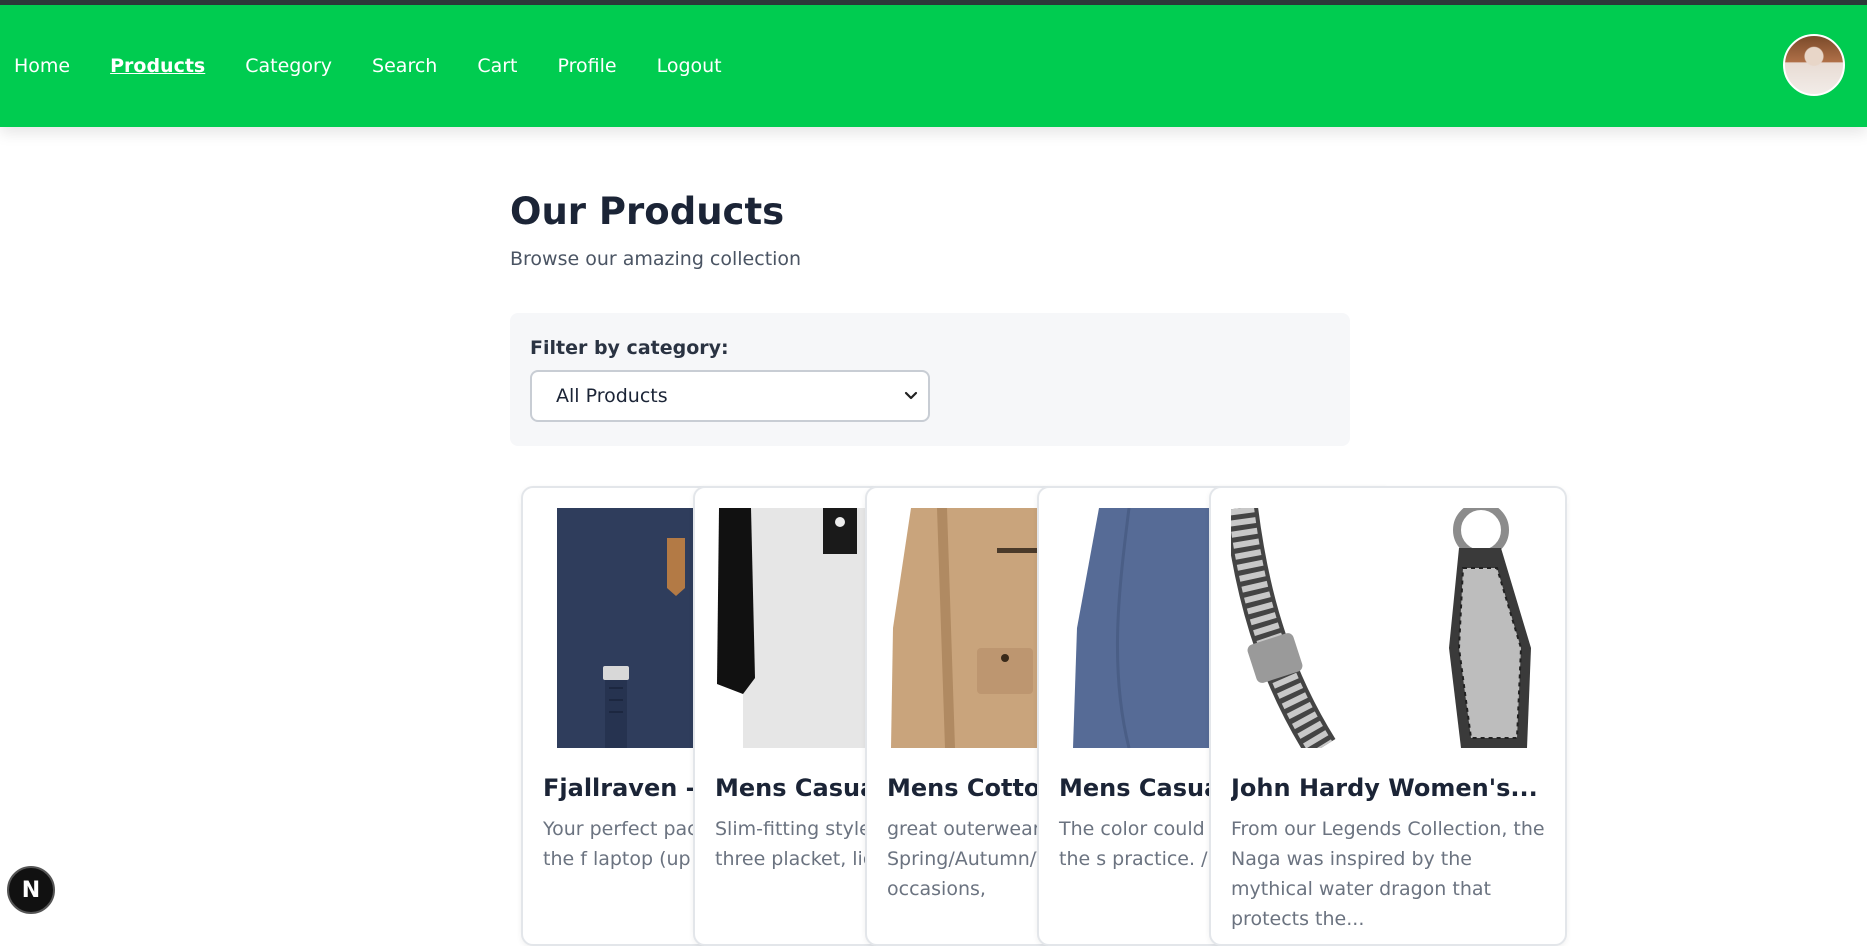  What do you see at coordinates (911, 395) in the screenshot?
I see `chevron-down-icon` at bounding box center [911, 395].